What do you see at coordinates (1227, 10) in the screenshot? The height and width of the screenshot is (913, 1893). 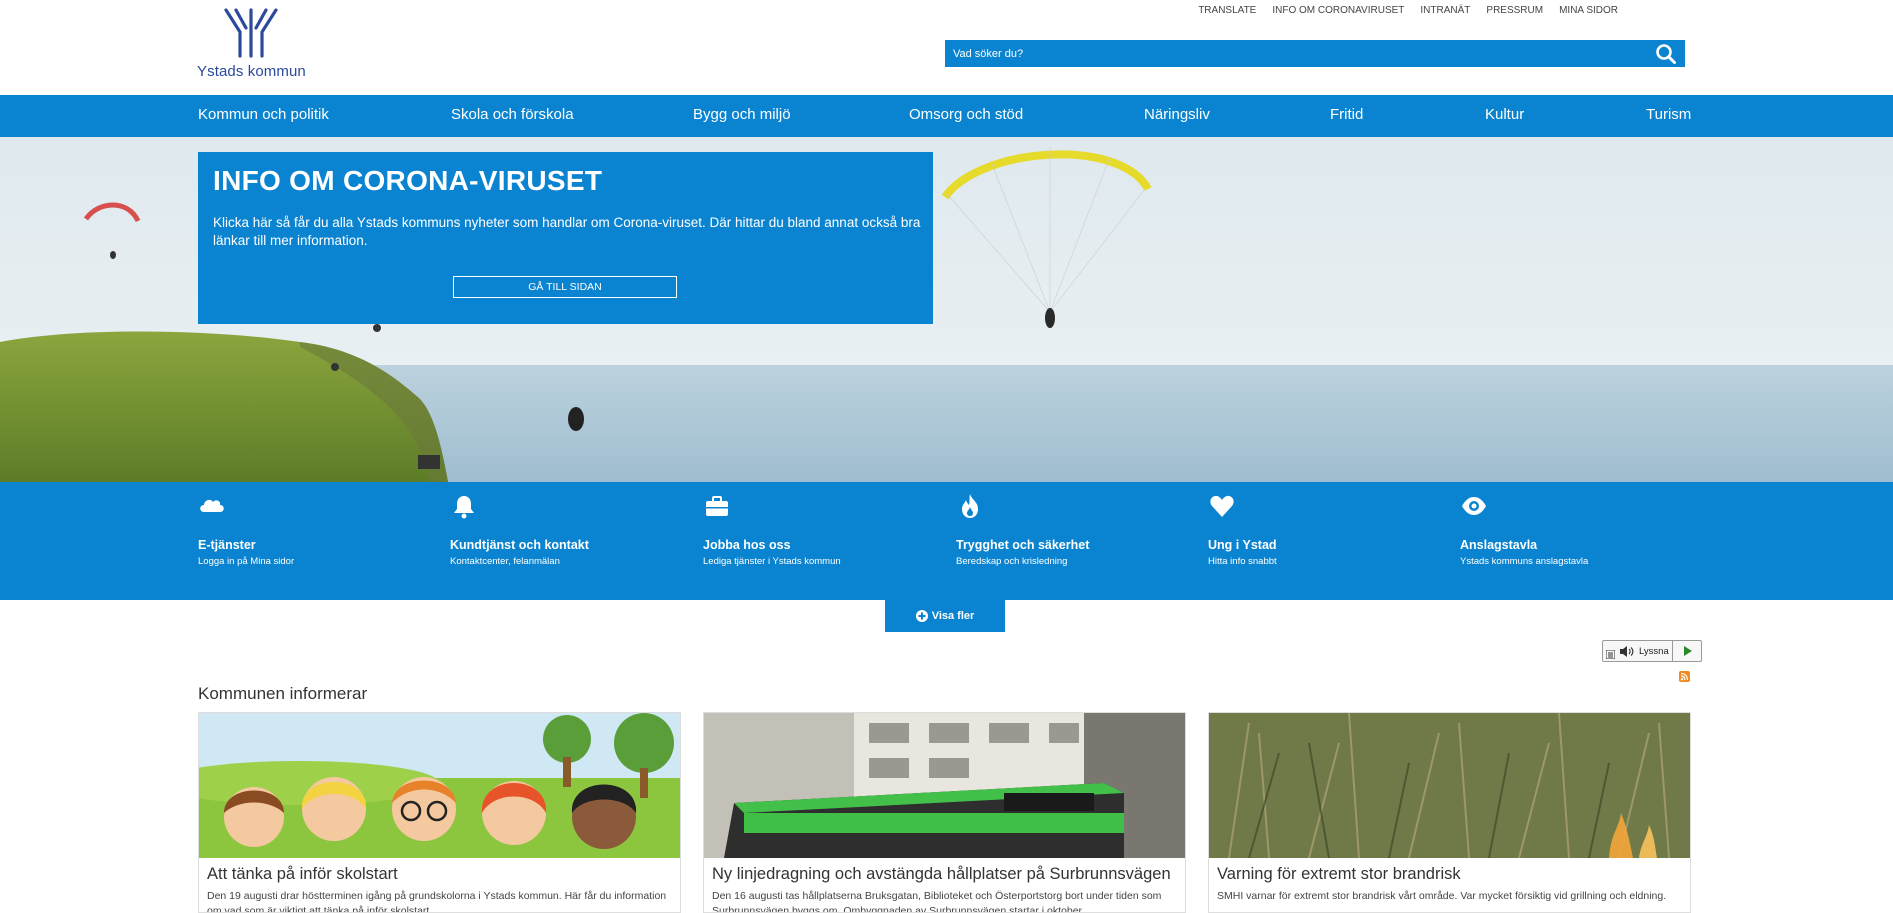 I see `toplink-translate: TRANSLATE` at bounding box center [1227, 10].